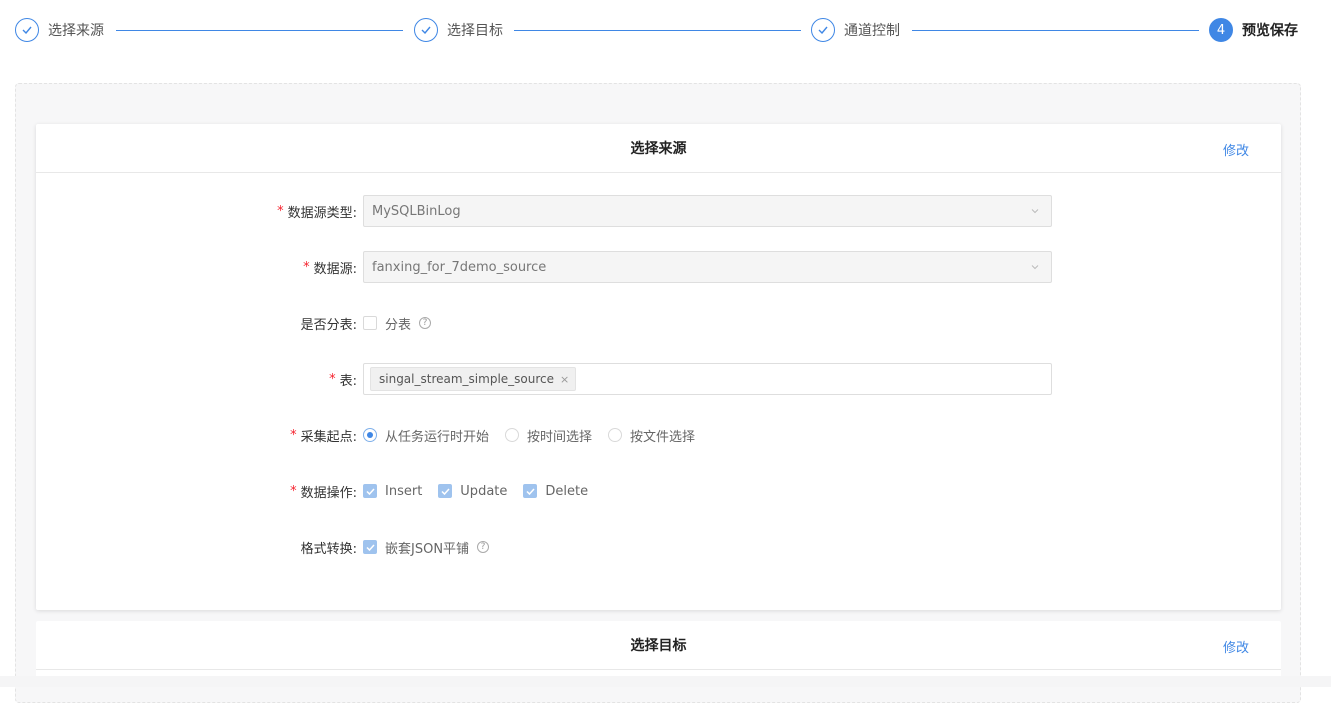 This screenshot has width=1331, height=703. I want to click on form-label: 是否分表:, so click(328, 325).